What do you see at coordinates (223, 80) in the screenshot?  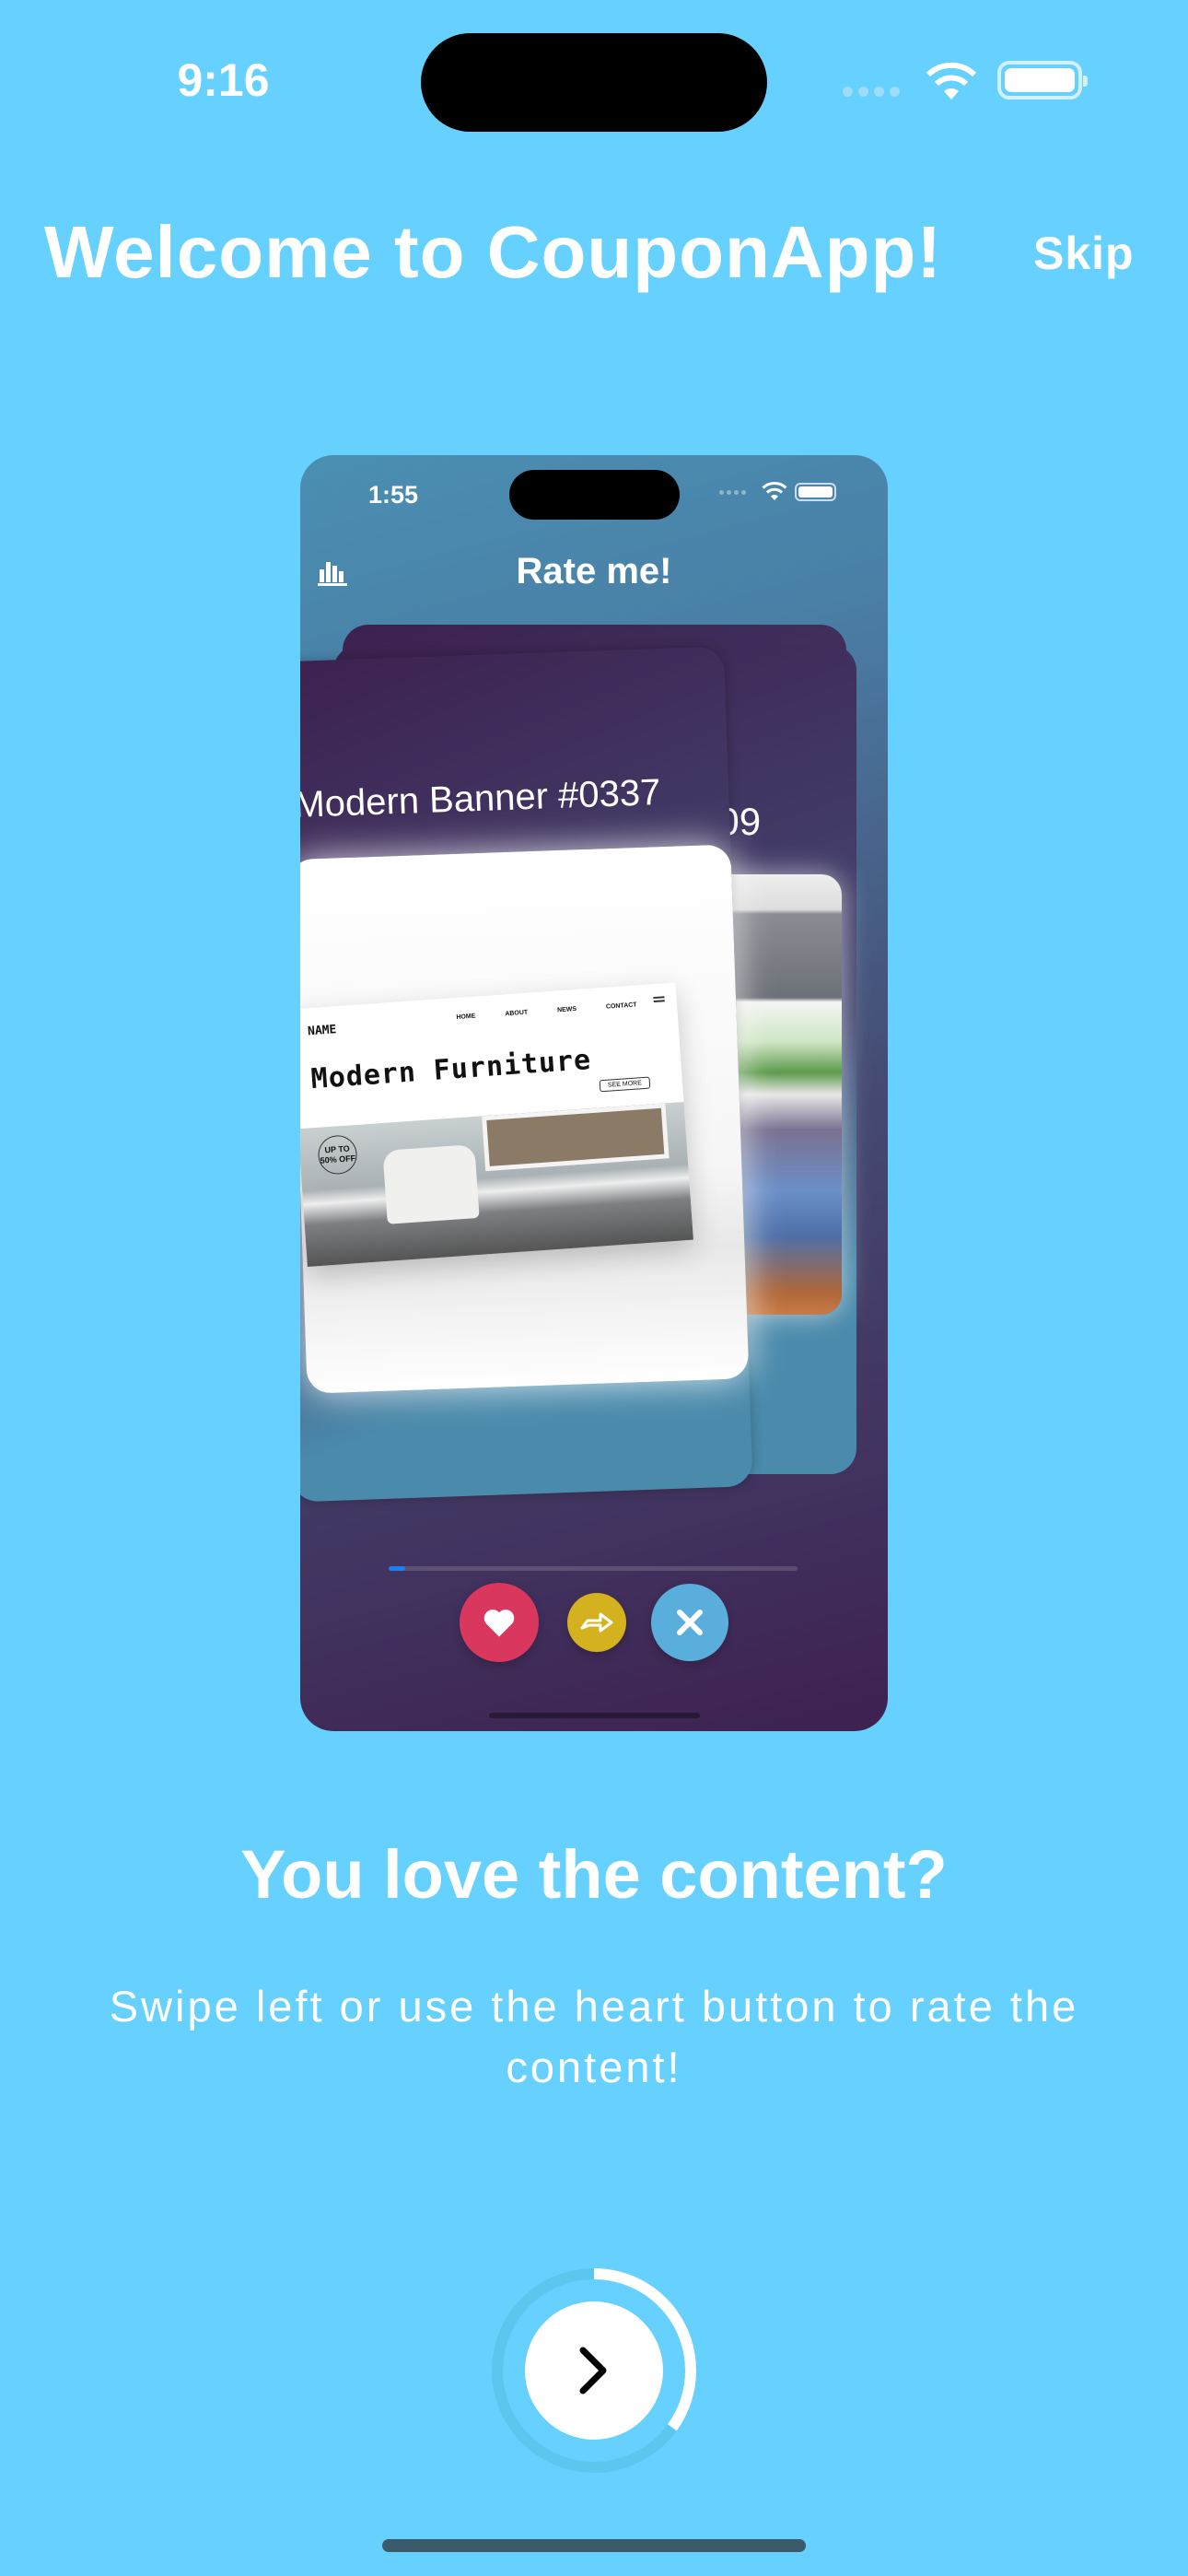 I see `status-time: 9:16` at bounding box center [223, 80].